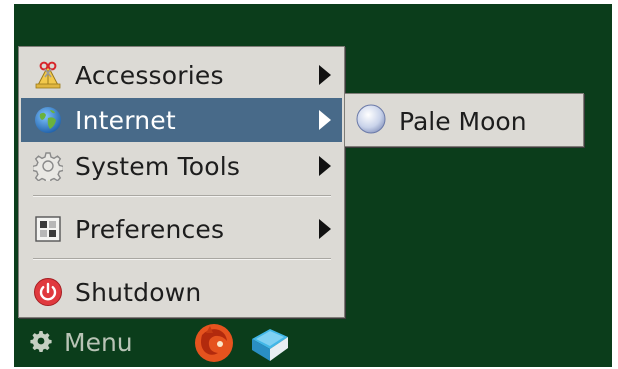 This screenshot has width=618, height=369. I want to click on menu-button: Menu, so click(81, 342).